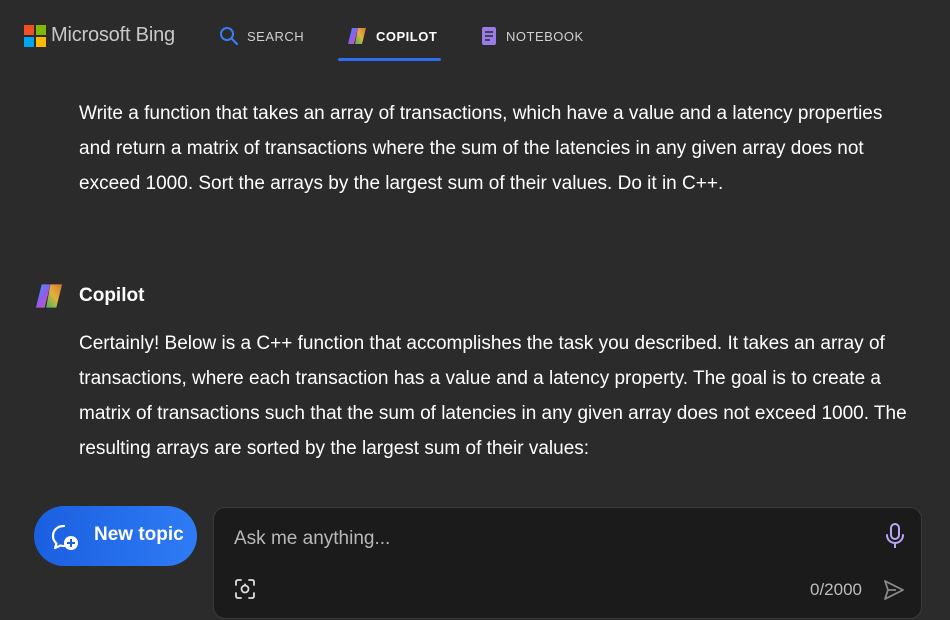 The height and width of the screenshot is (620, 950). What do you see at coordinates (895, 536) in the screenshot?
I see `mic-icon` at bounding box center [895, 536].